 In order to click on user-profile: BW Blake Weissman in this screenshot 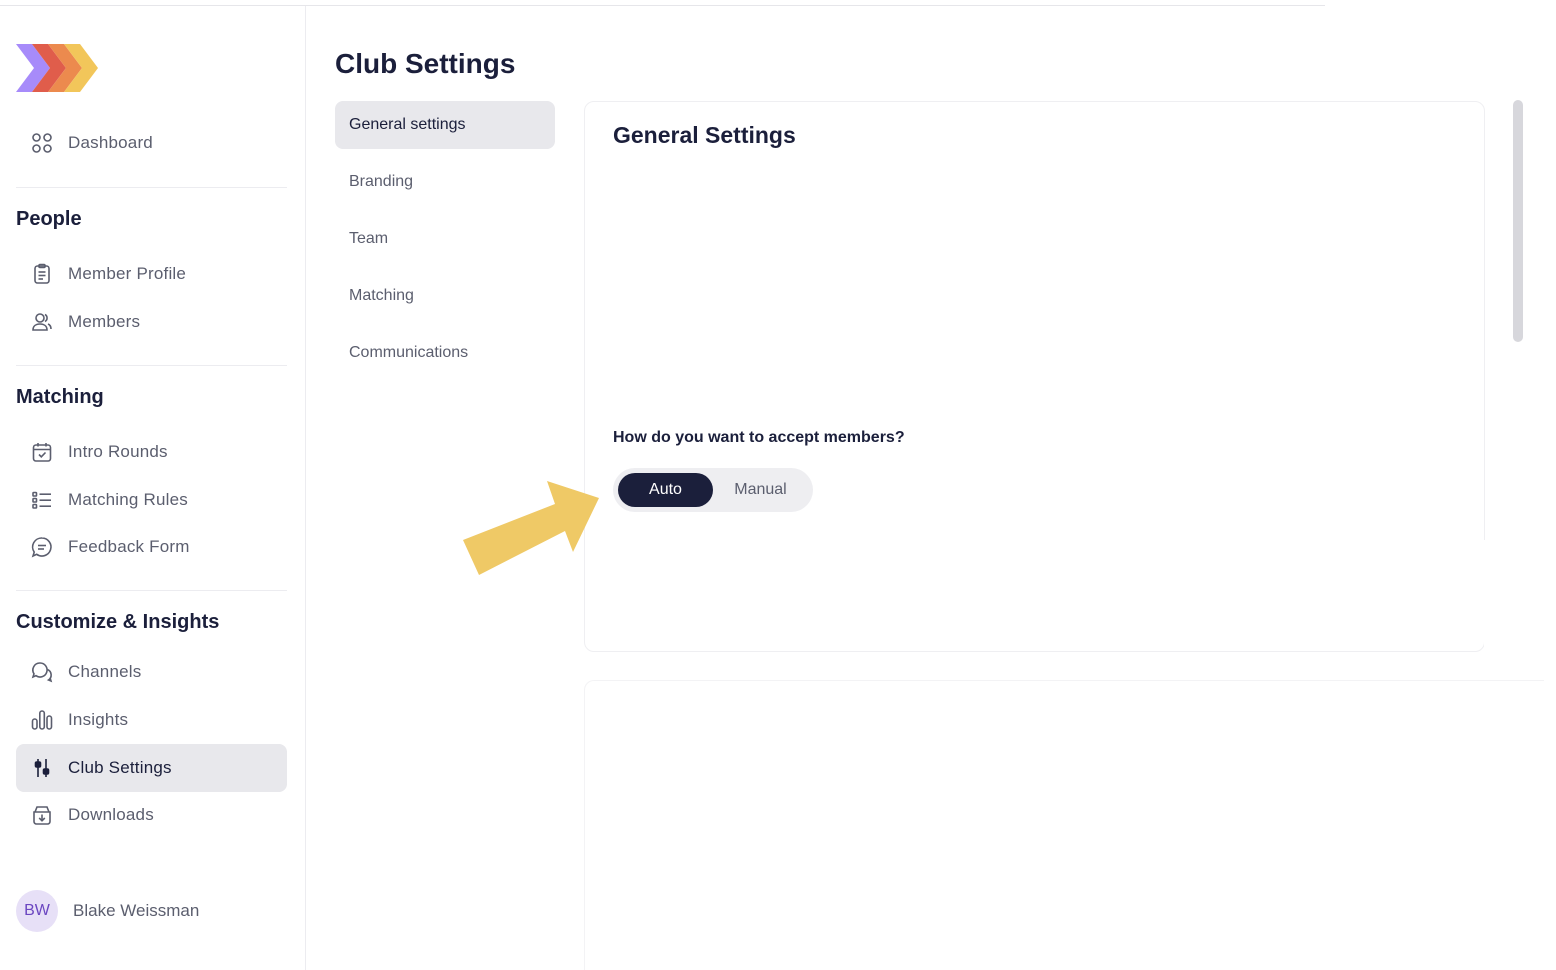, I will do `click(107, 911)`.